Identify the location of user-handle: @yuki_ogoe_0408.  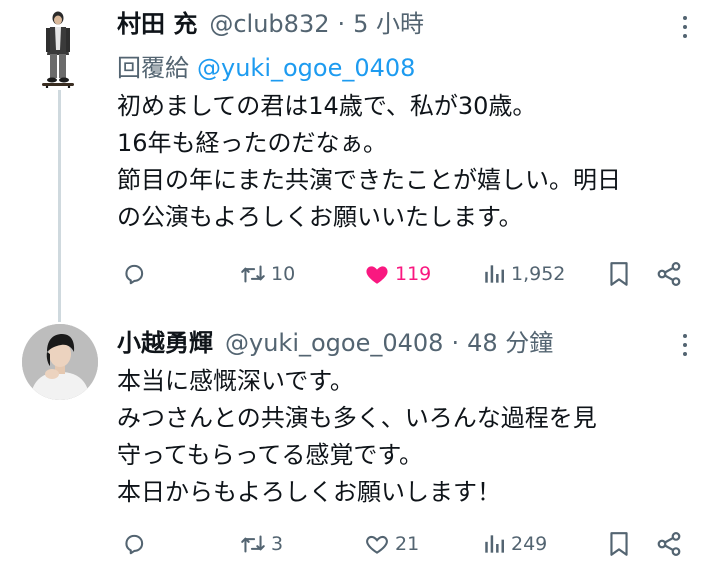
(334, 343).